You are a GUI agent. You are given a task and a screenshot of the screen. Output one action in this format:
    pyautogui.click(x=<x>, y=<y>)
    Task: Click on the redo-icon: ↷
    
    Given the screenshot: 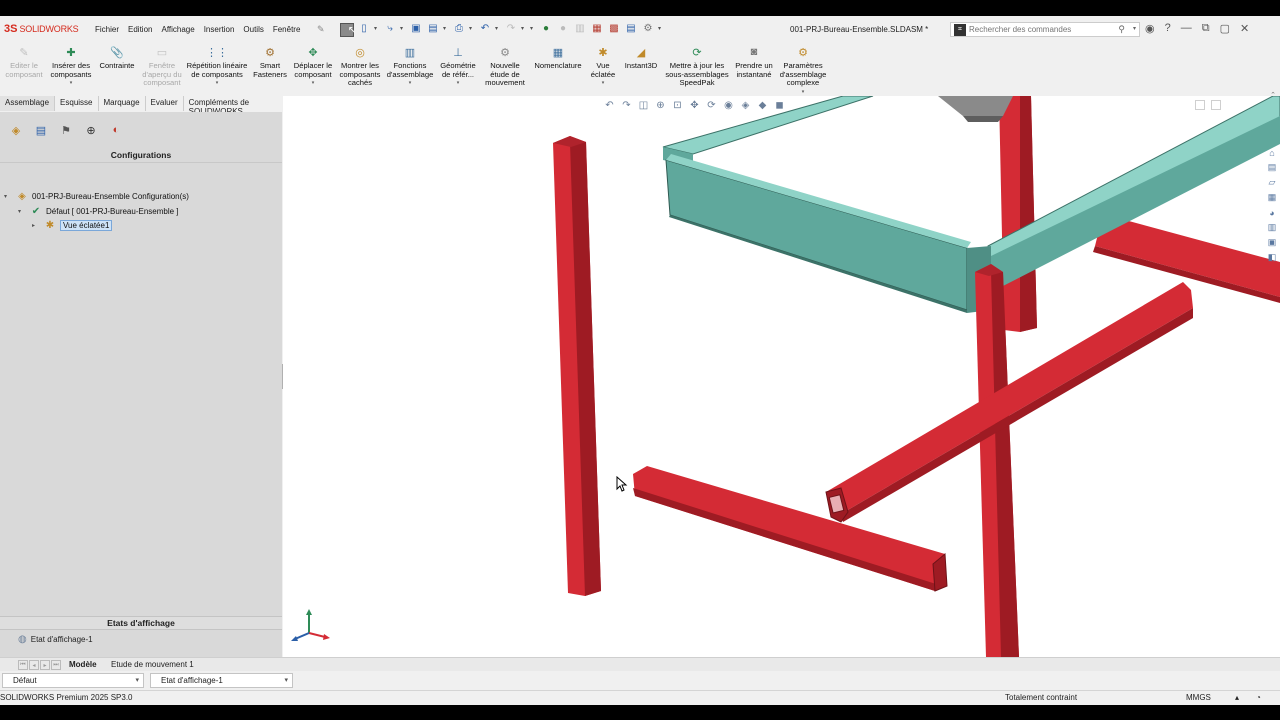 What is the action you would take?
    pyautogui.click(x=511, y=28)
    